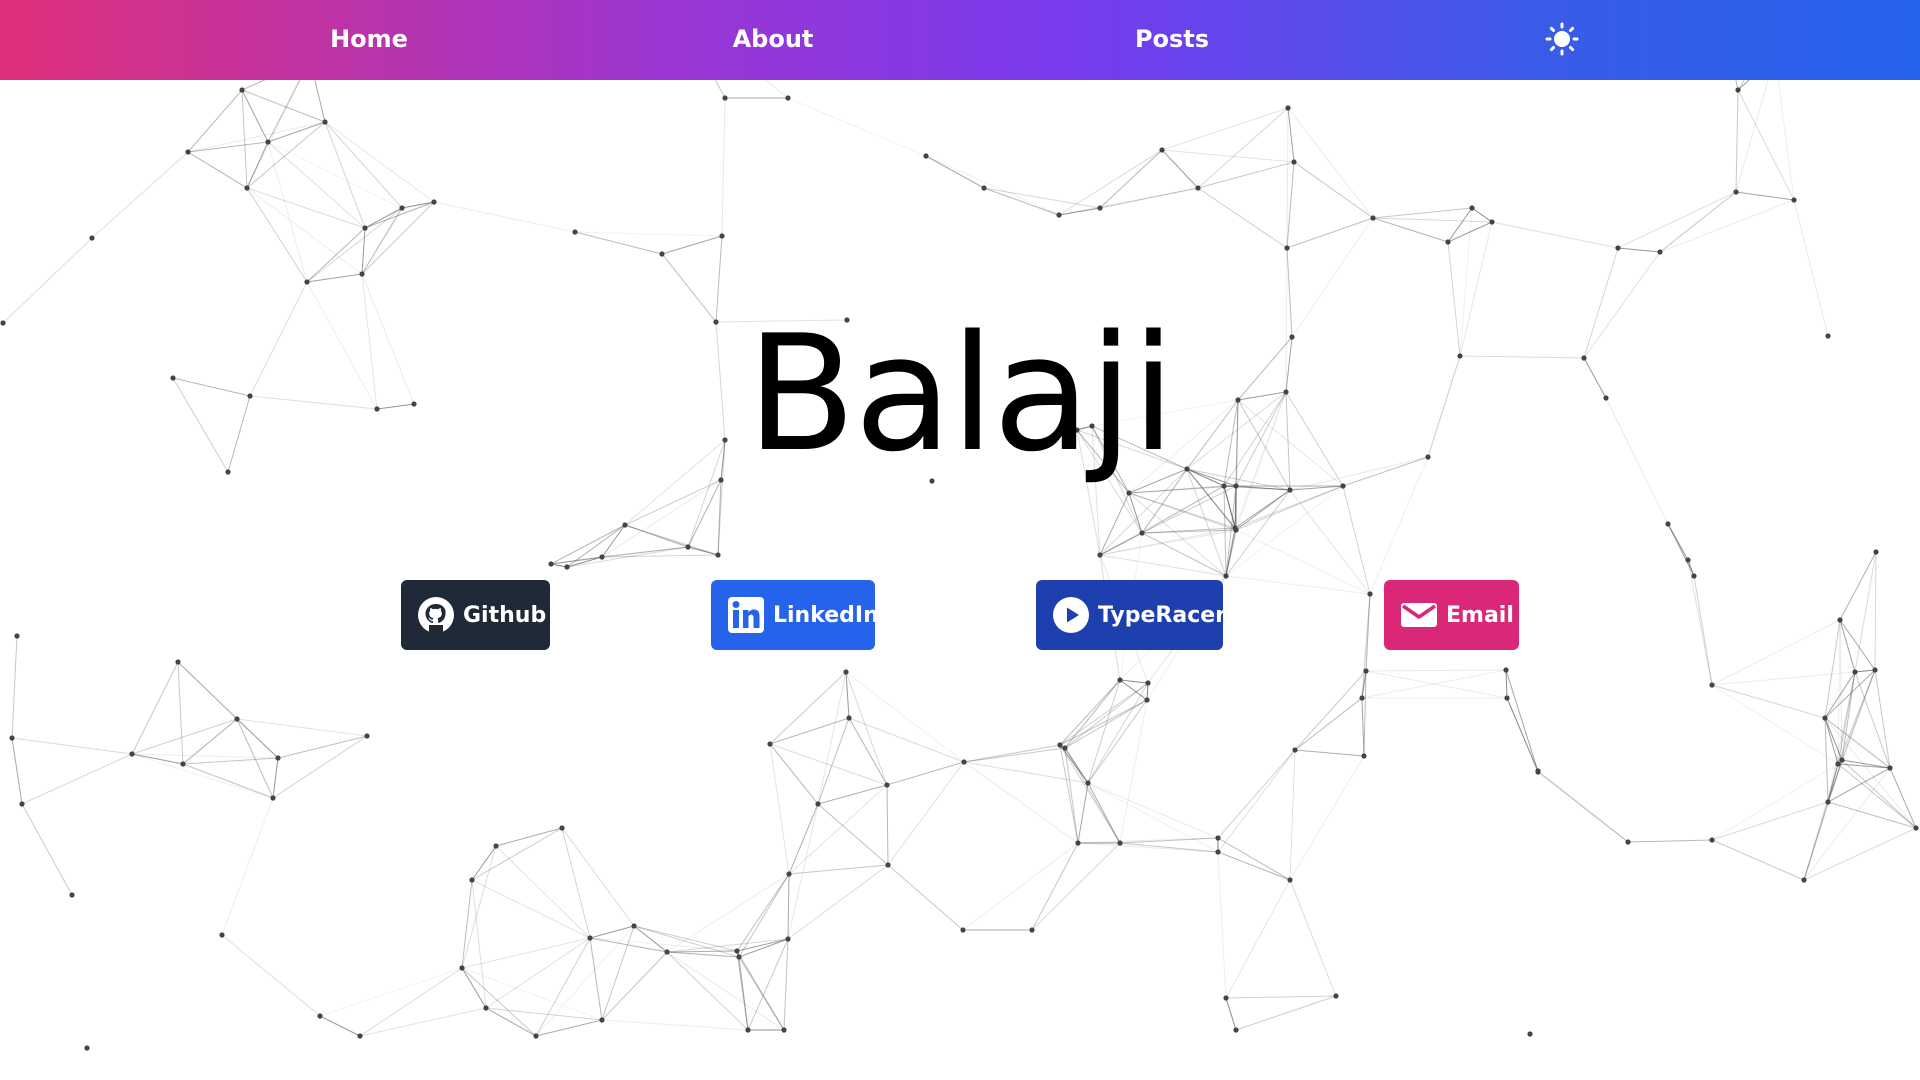 This screenshot has height=1080, width=1920. Describe the element at coordinates (773, 40) in the screenshot. I see `nav-about-link: About` at that location.